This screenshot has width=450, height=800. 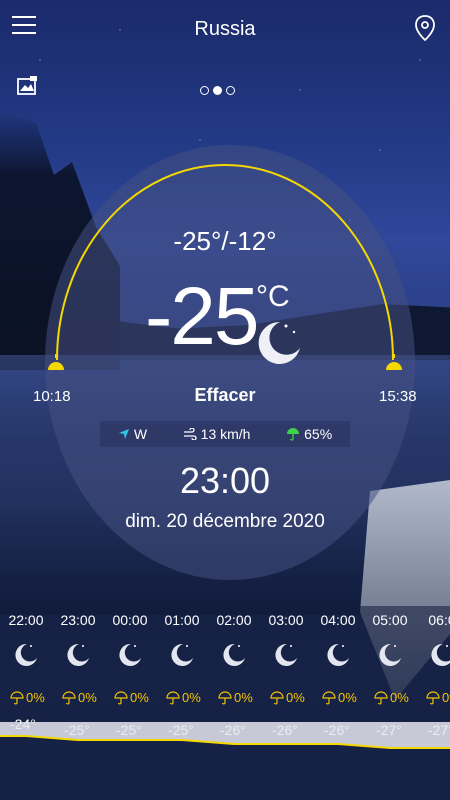 I want to click on sunset-icon, so click(x=394, y=362).